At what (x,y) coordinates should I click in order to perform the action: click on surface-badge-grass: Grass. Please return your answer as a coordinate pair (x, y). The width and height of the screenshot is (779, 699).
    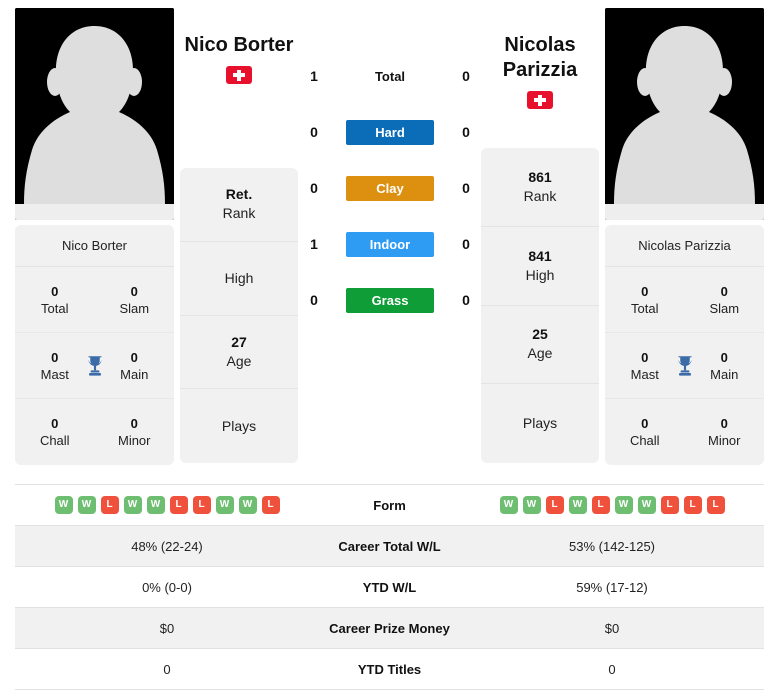
    Looking at the image, I should click on (390, 300).